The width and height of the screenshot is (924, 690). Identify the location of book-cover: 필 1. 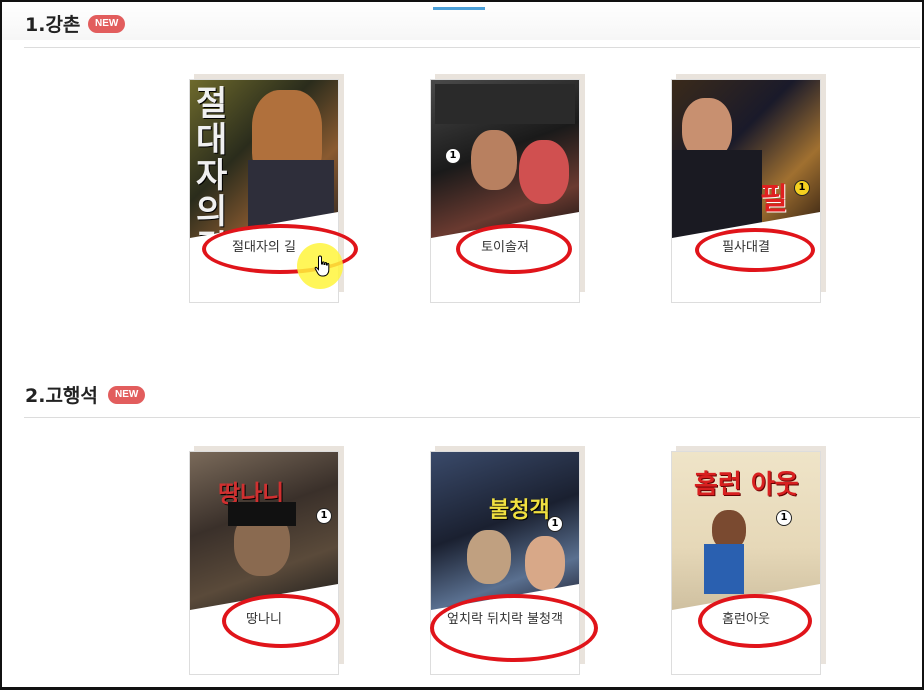
(746, 159).